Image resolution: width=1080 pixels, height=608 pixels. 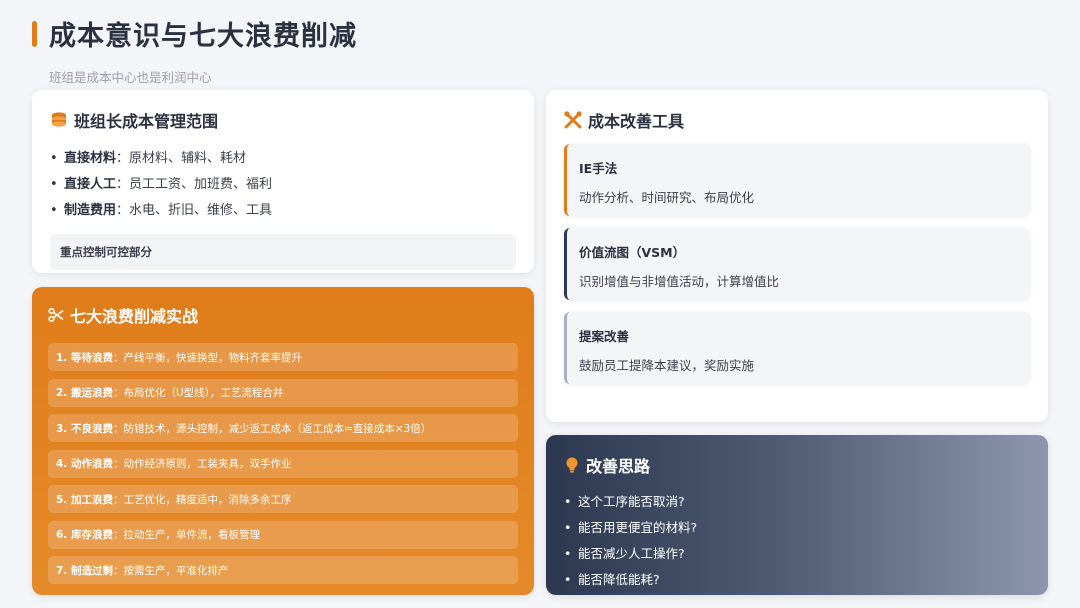 I want to click on page-title: 成本意识与七大浪费削减, so click(x=203, y=36).